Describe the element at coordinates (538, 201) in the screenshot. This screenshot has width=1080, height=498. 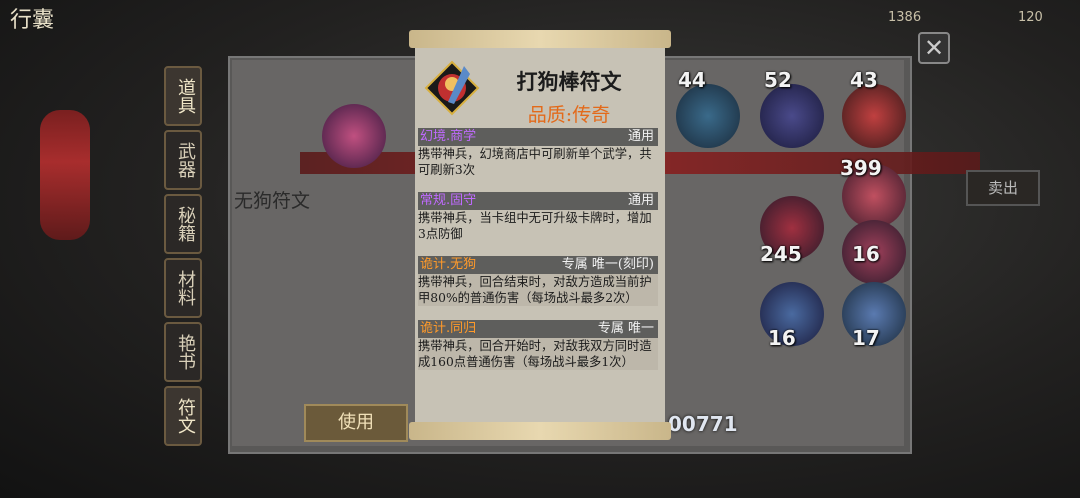
I see `rune-section-header: 常规.固守 通用` at that location.